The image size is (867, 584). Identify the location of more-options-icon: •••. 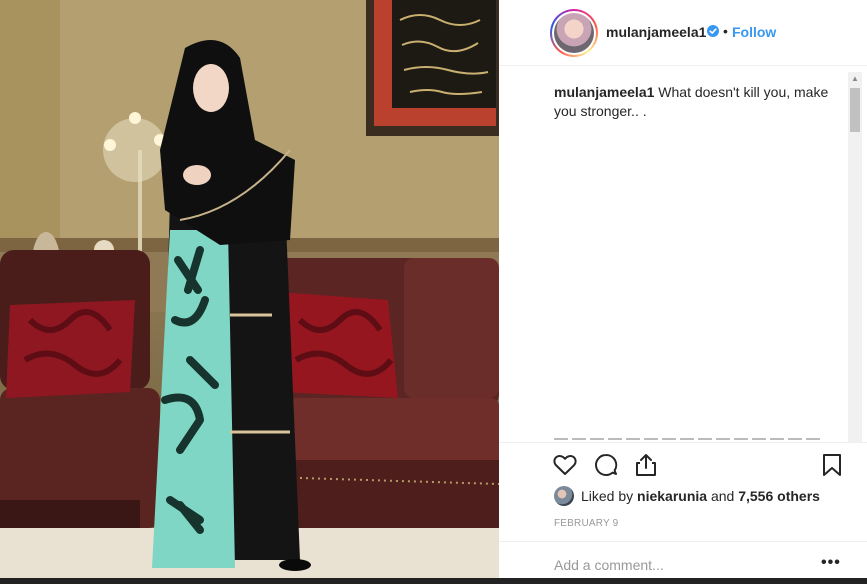
(831, 563).